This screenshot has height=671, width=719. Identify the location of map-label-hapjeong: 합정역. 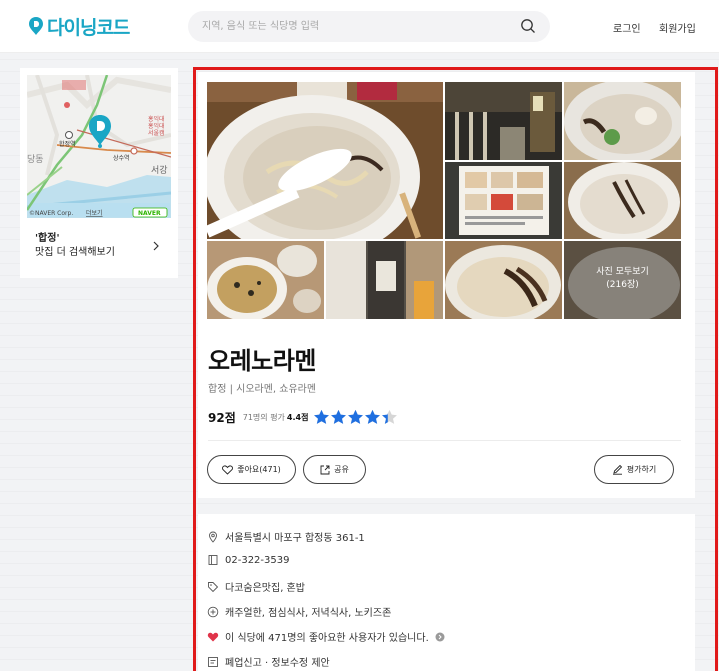
(67, 144).